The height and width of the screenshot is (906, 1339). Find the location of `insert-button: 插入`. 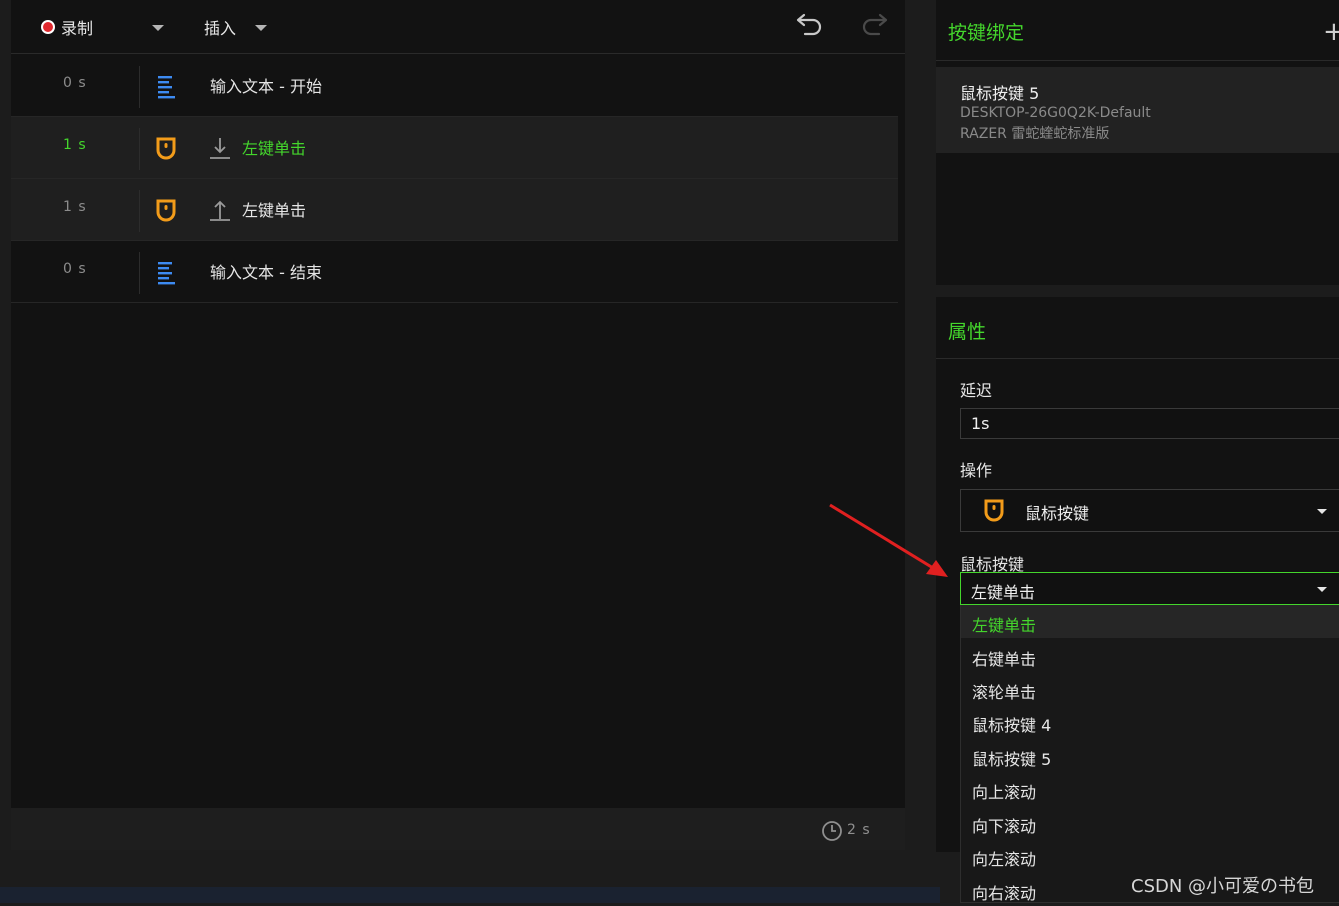

insert-button: 插入 is located at coordinates (220, 27).